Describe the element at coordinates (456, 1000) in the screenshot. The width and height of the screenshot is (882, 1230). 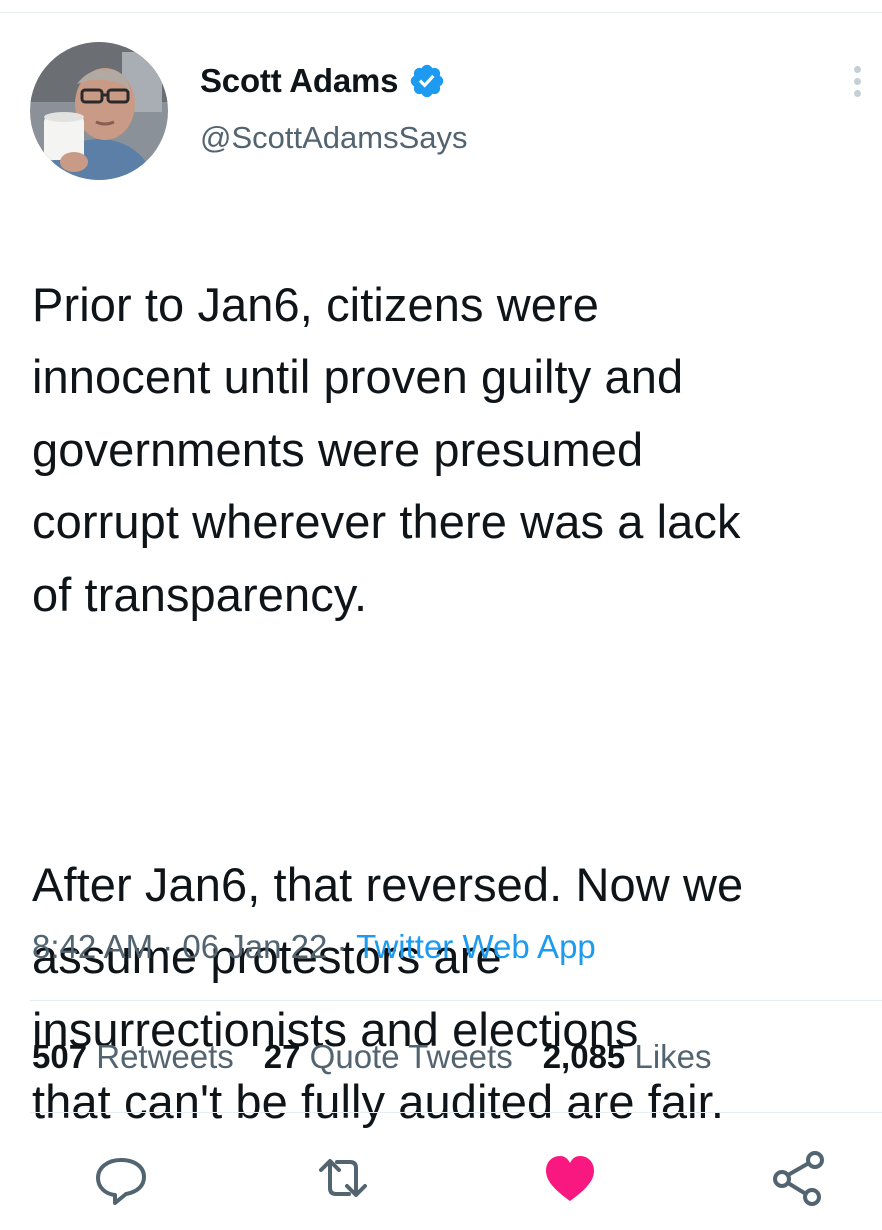
I see `stats-top-divider` at that location.